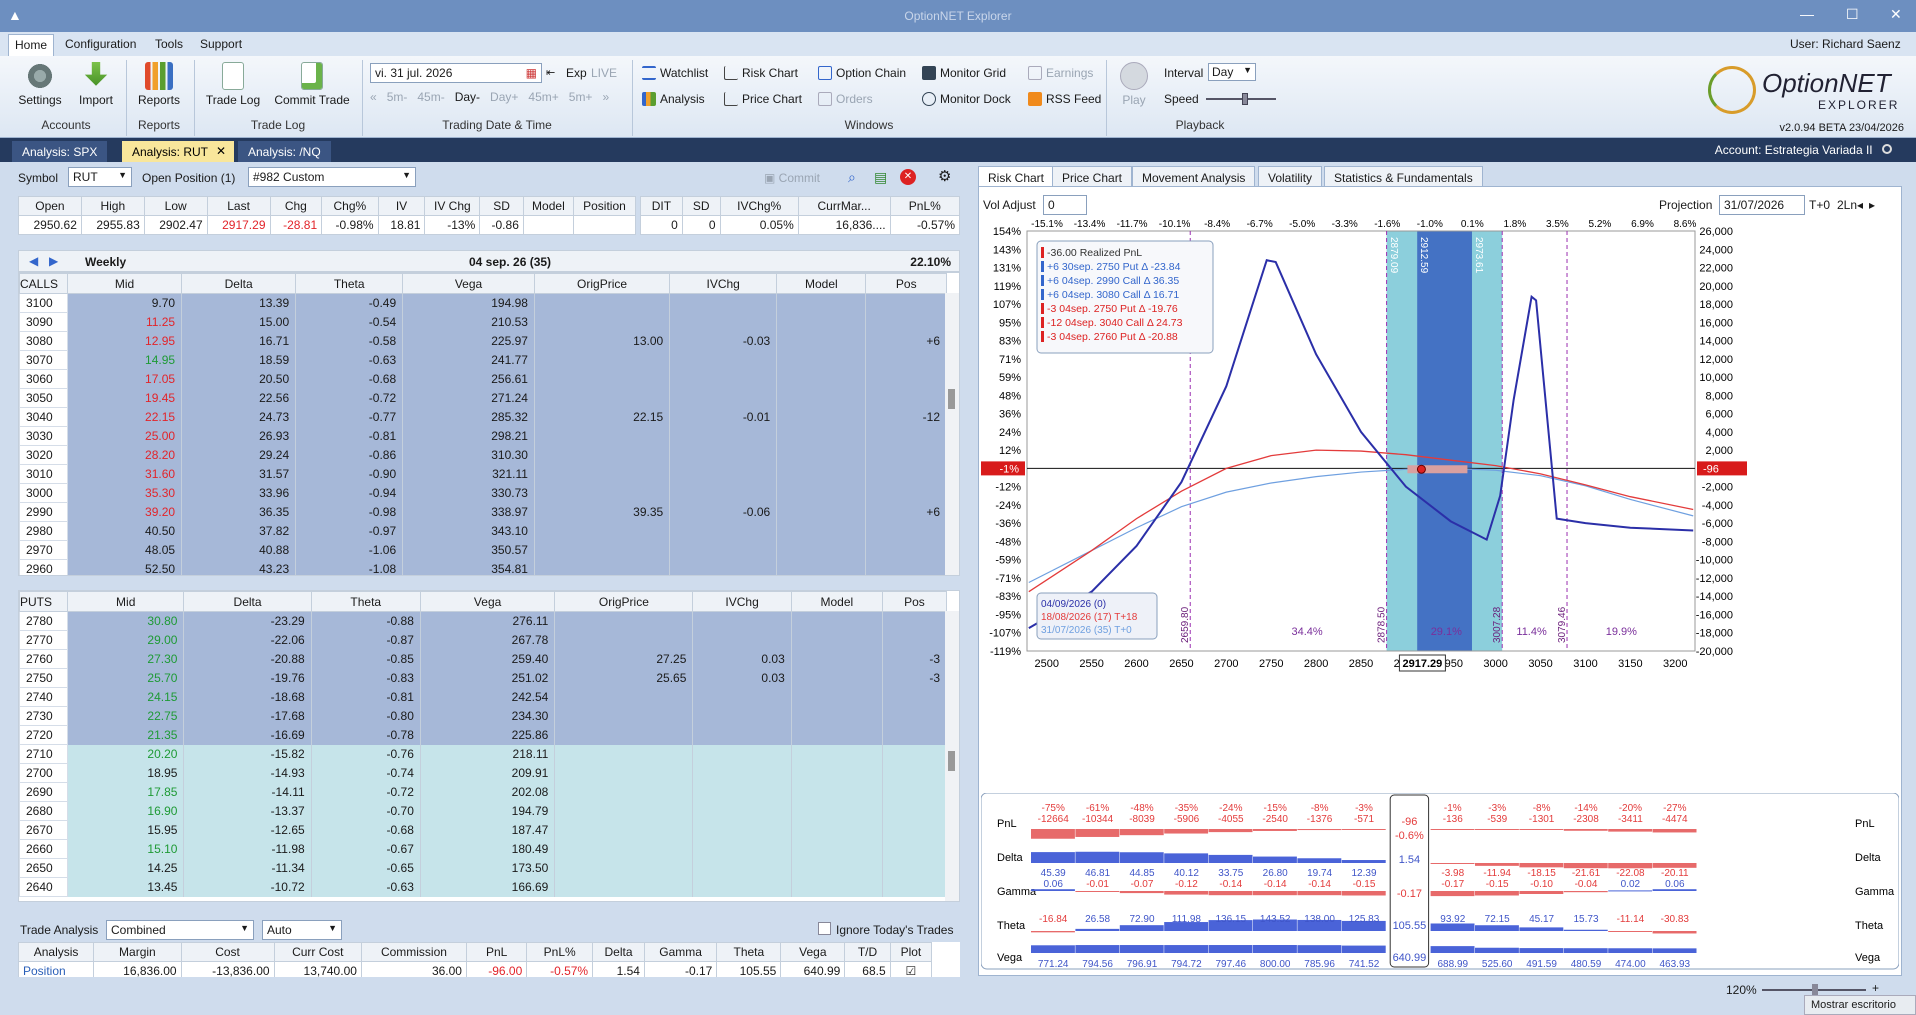  What do you see at coordinates (483, 303) in the screenshot?
I see `table-row: 3100 9.70 13.39 -0.49 194.98` at bounding box center [483, 303].